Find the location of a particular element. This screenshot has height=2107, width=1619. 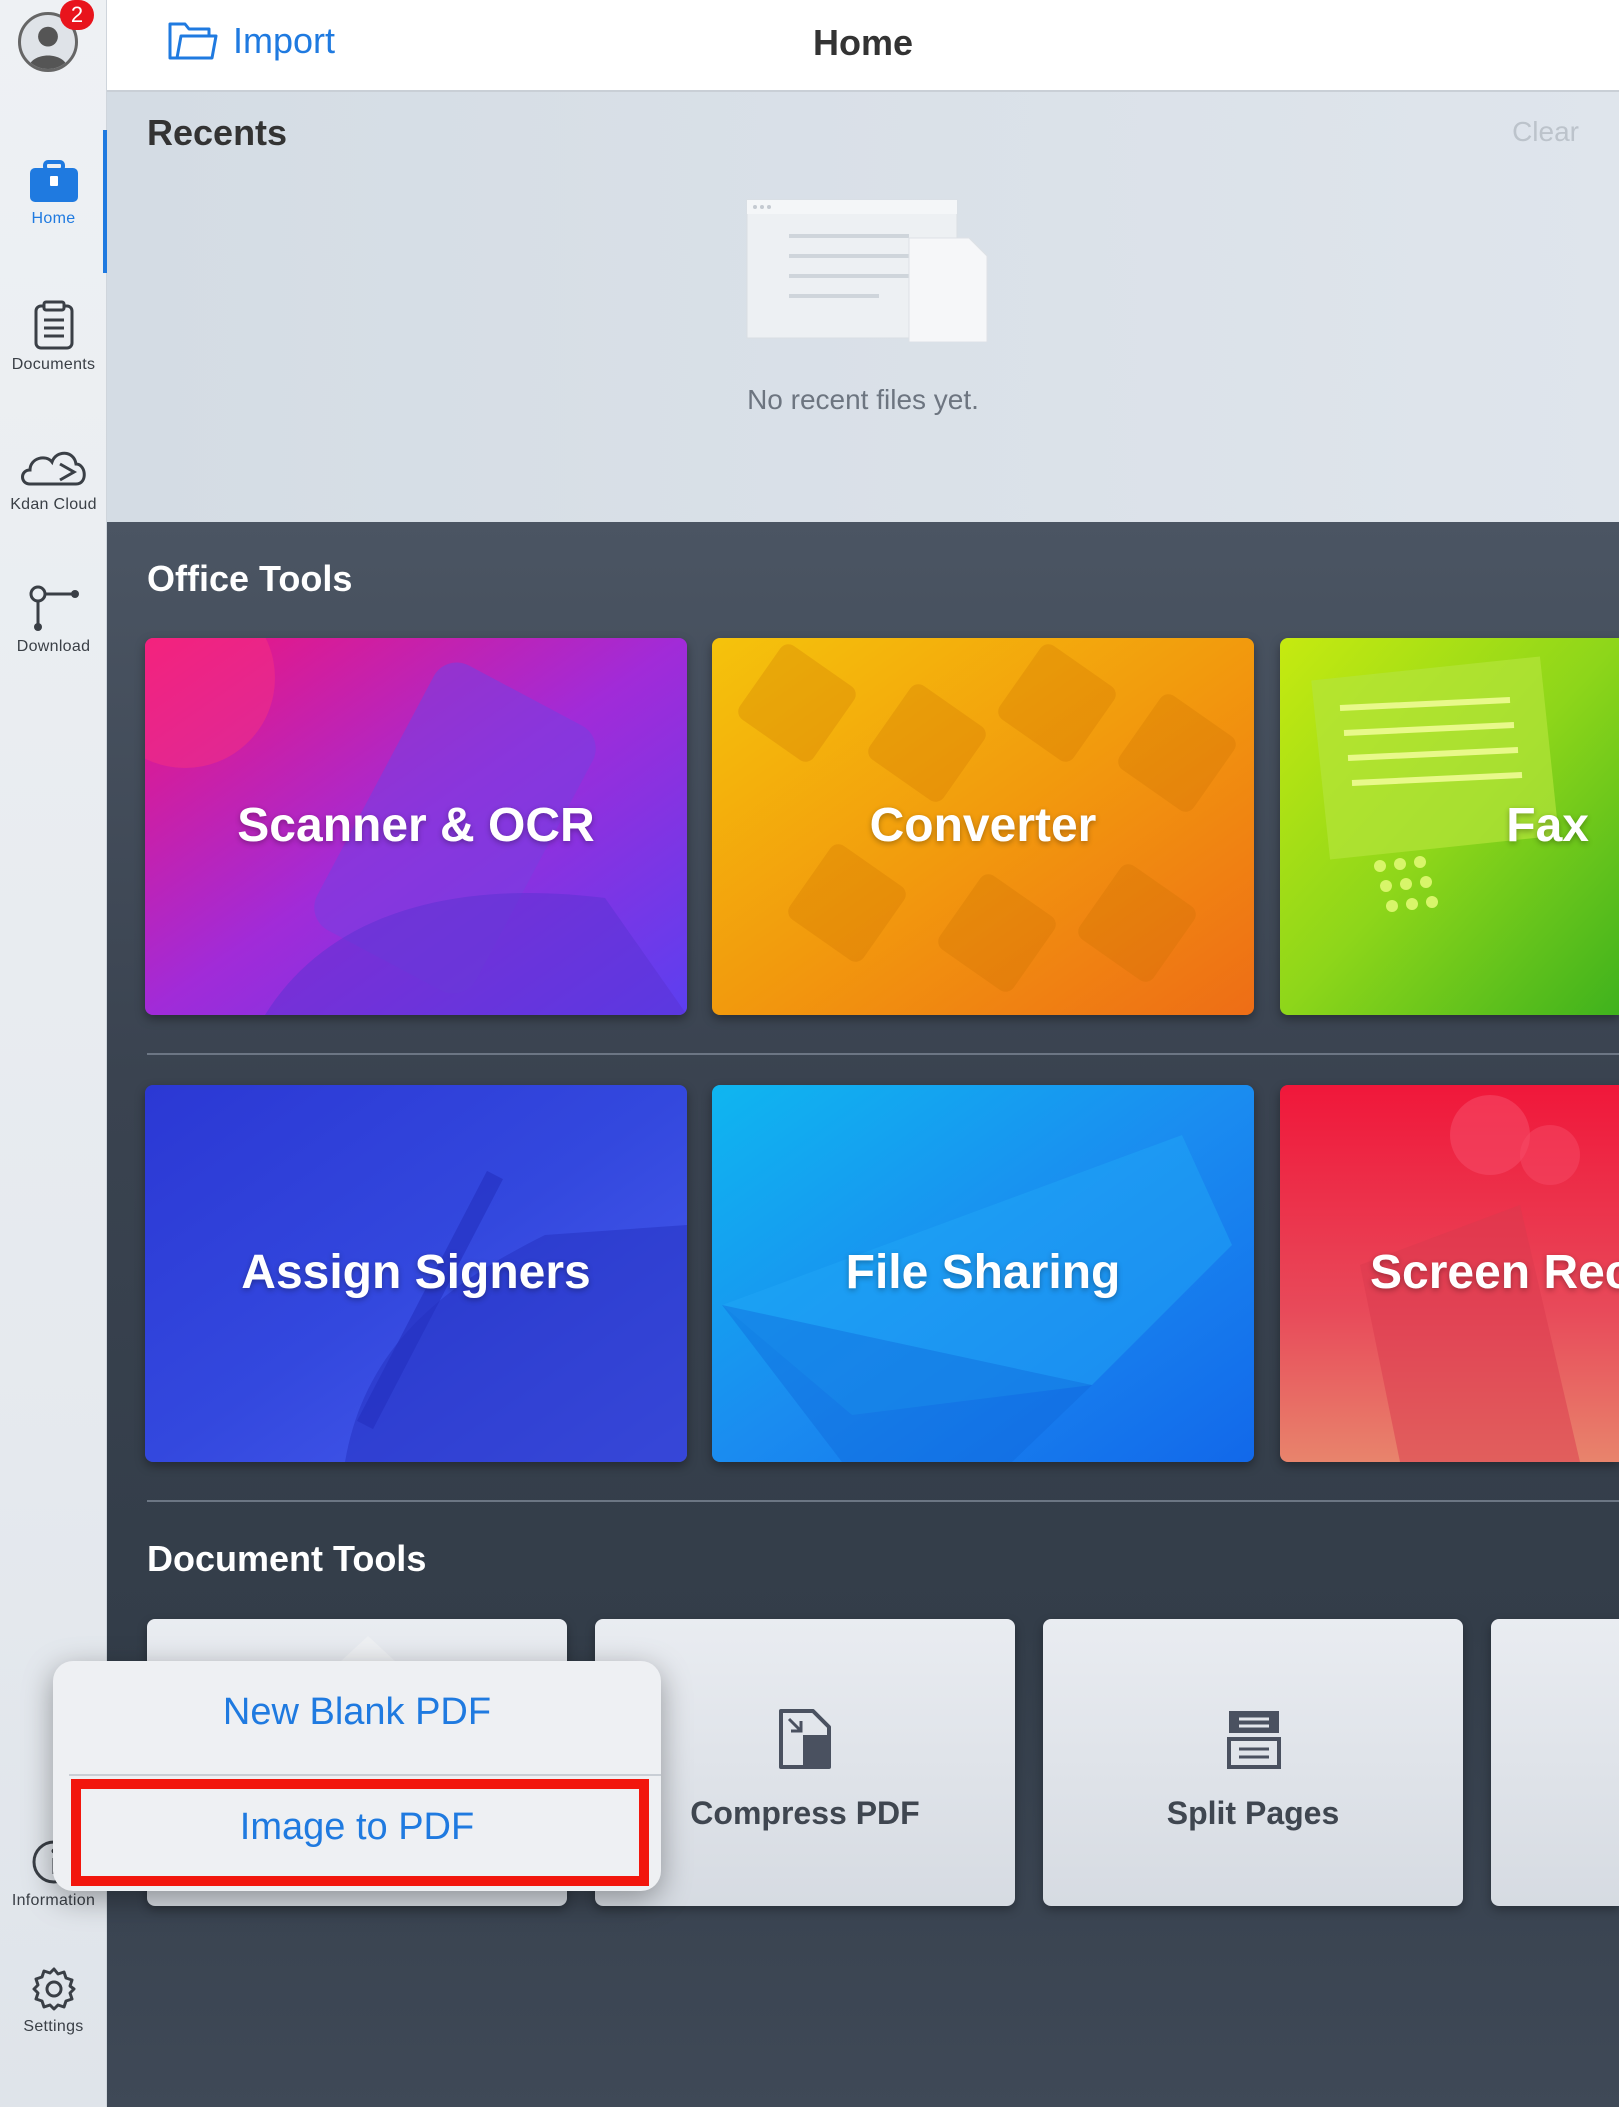

sidebar-item-label: Download is located at coordinates (53, 646).